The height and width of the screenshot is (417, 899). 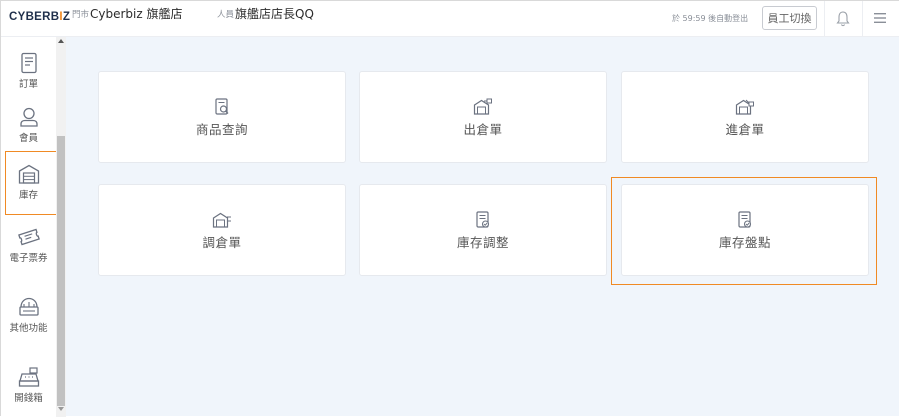 I want to click on sidebar-item-label: 會員, so click(x=28, y=138).